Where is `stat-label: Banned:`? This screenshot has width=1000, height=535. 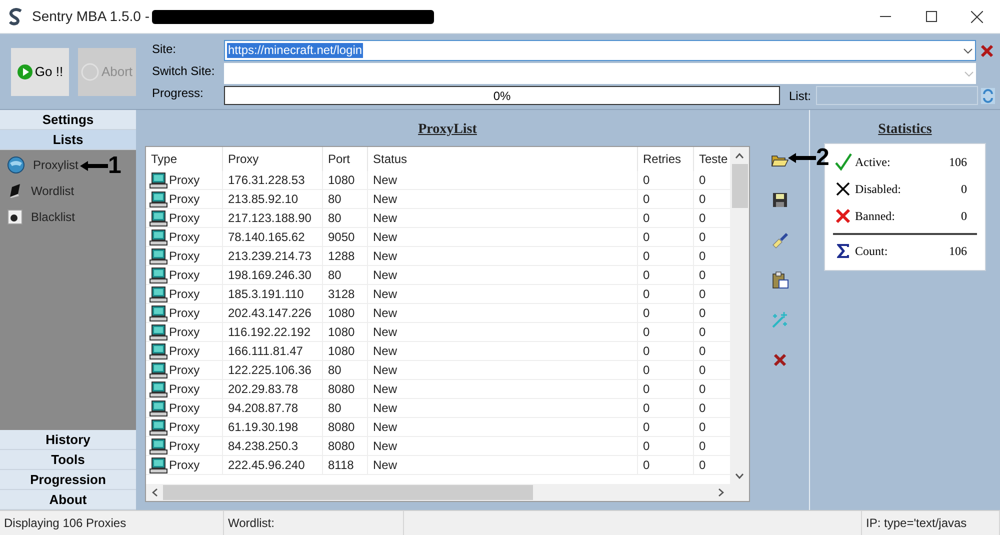 stat-label: Banned: is located at coordinates (875, 216).